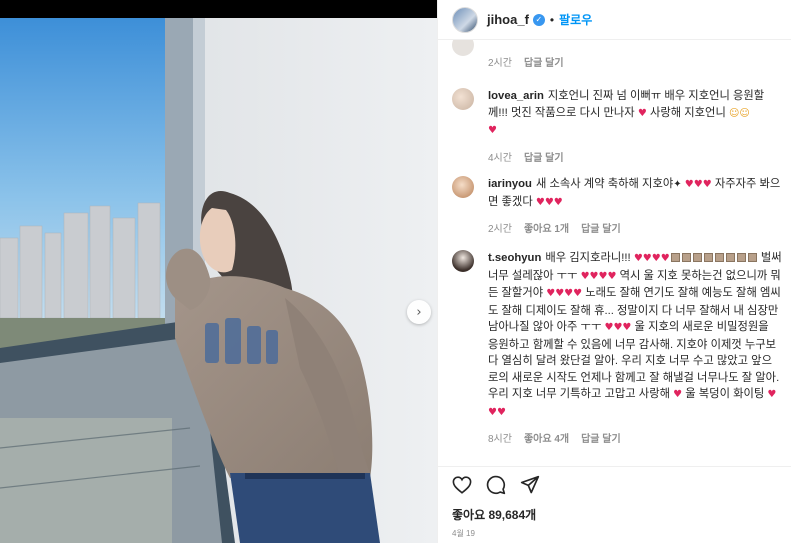  Describe the element at coordinates (687, 112) in the screenshot. I see `comment-text-part: 사랑해 지호언니` at that location.